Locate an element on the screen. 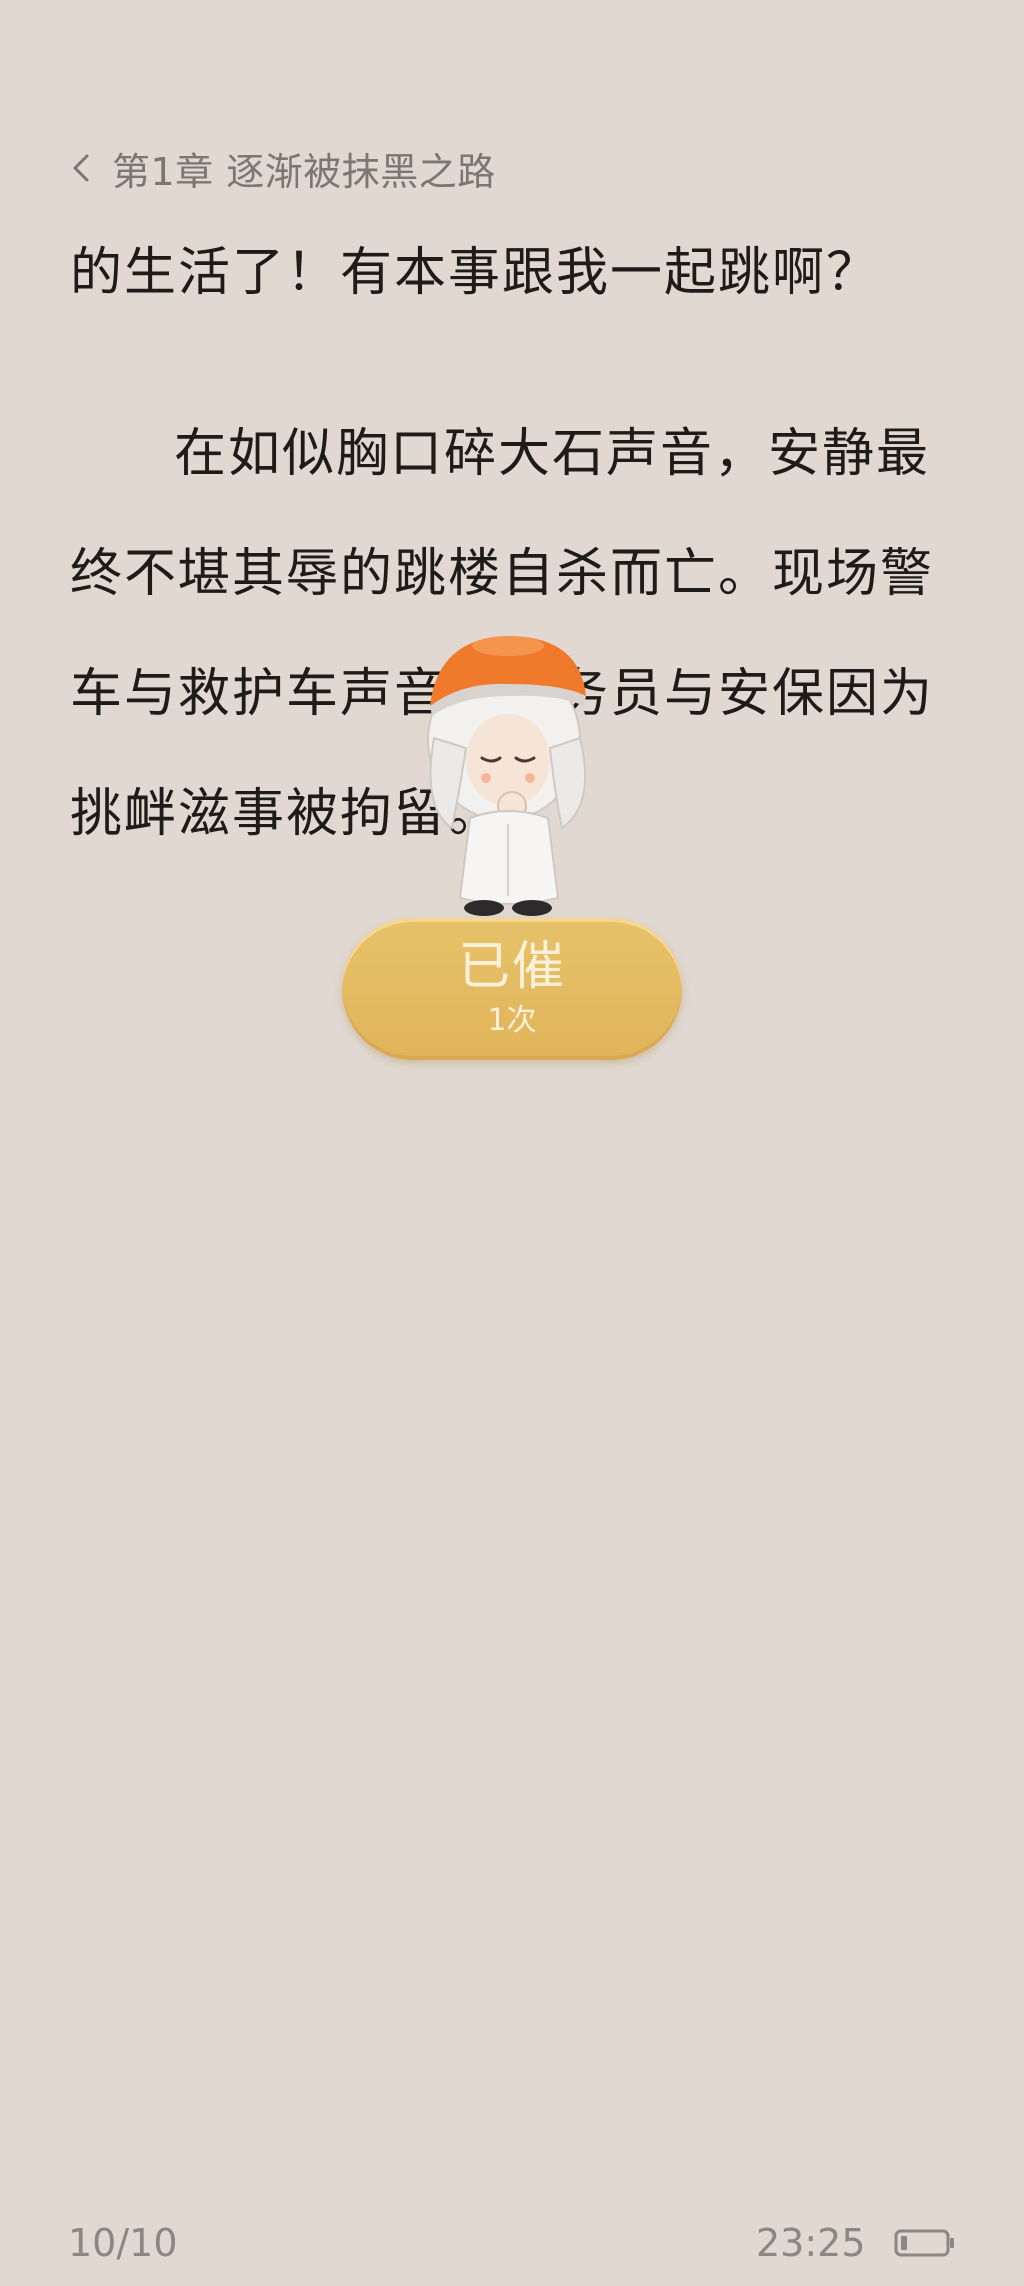  chevron-left-icon is located at coordinates (81, 168).